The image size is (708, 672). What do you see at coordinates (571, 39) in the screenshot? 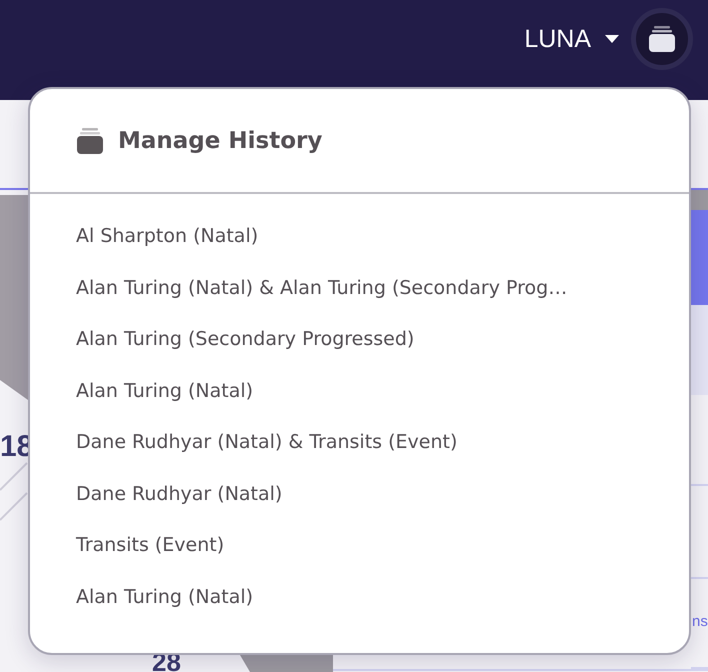
I see `user-menu: LUNA` at bounding box center [571, 39].